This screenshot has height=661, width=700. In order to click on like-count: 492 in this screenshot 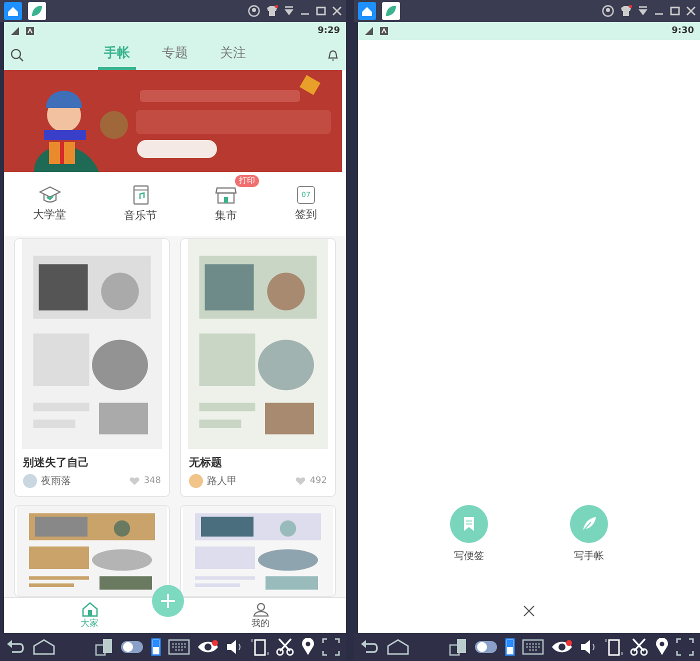, I will do `click(318, 481)`.